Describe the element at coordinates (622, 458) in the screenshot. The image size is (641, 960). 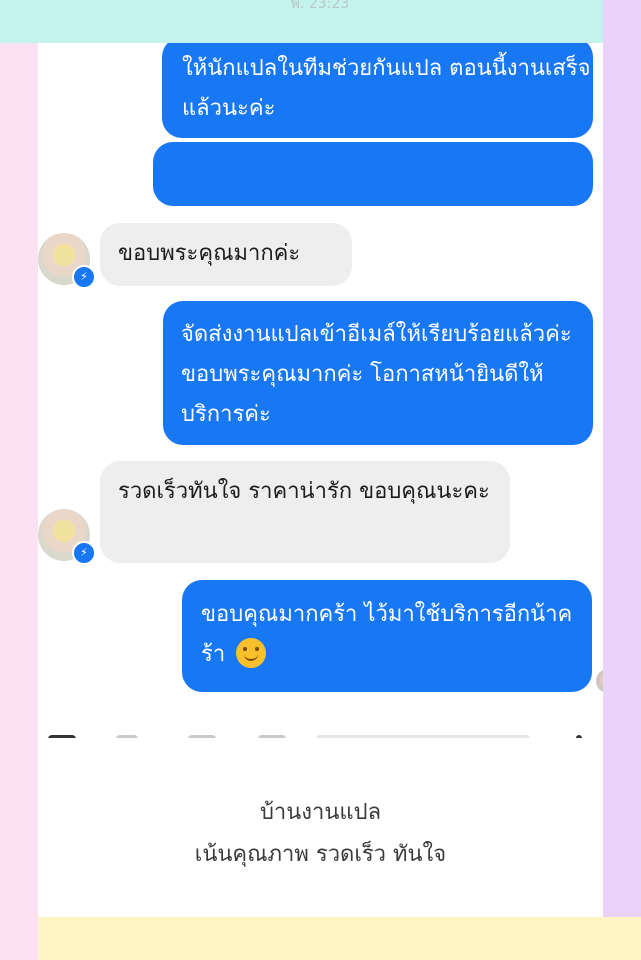
I see `frame-right` at that location.